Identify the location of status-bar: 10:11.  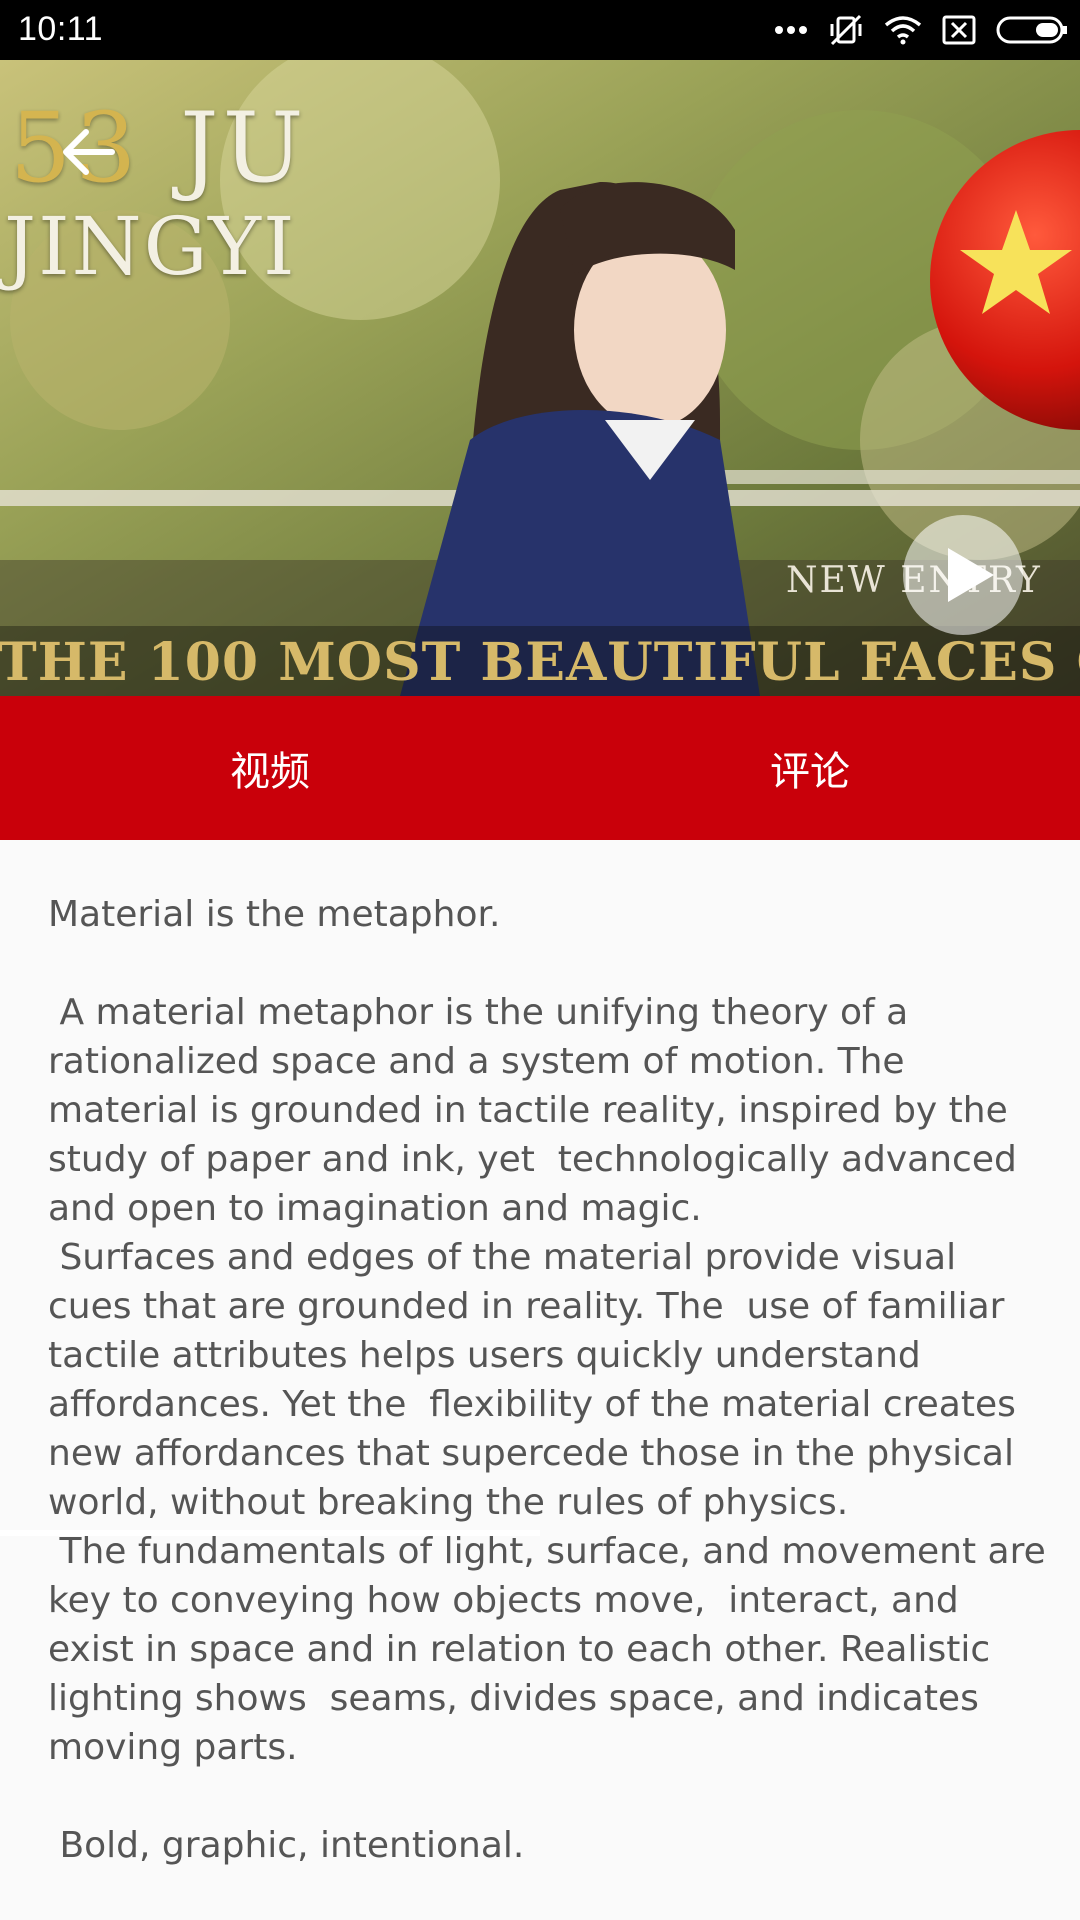
(540, 30).